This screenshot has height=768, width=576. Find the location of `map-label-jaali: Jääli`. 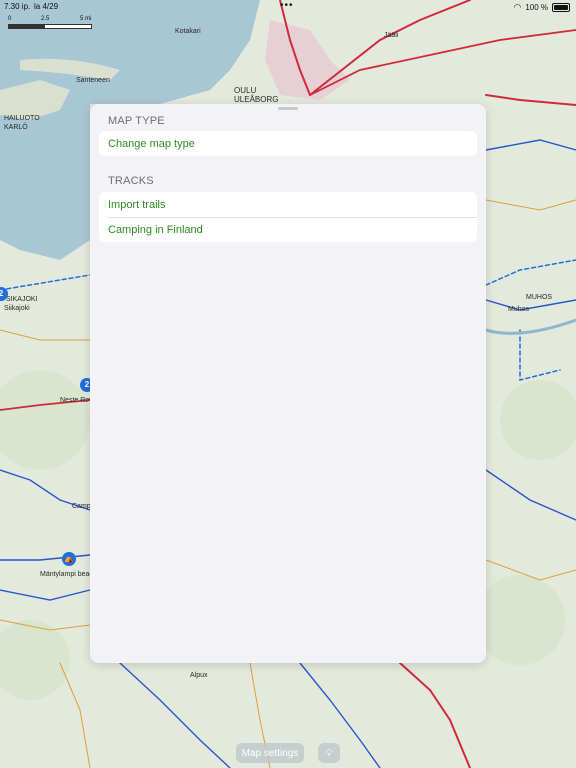

map-label-jaali: Jääli is located at coordinates (391, 35).